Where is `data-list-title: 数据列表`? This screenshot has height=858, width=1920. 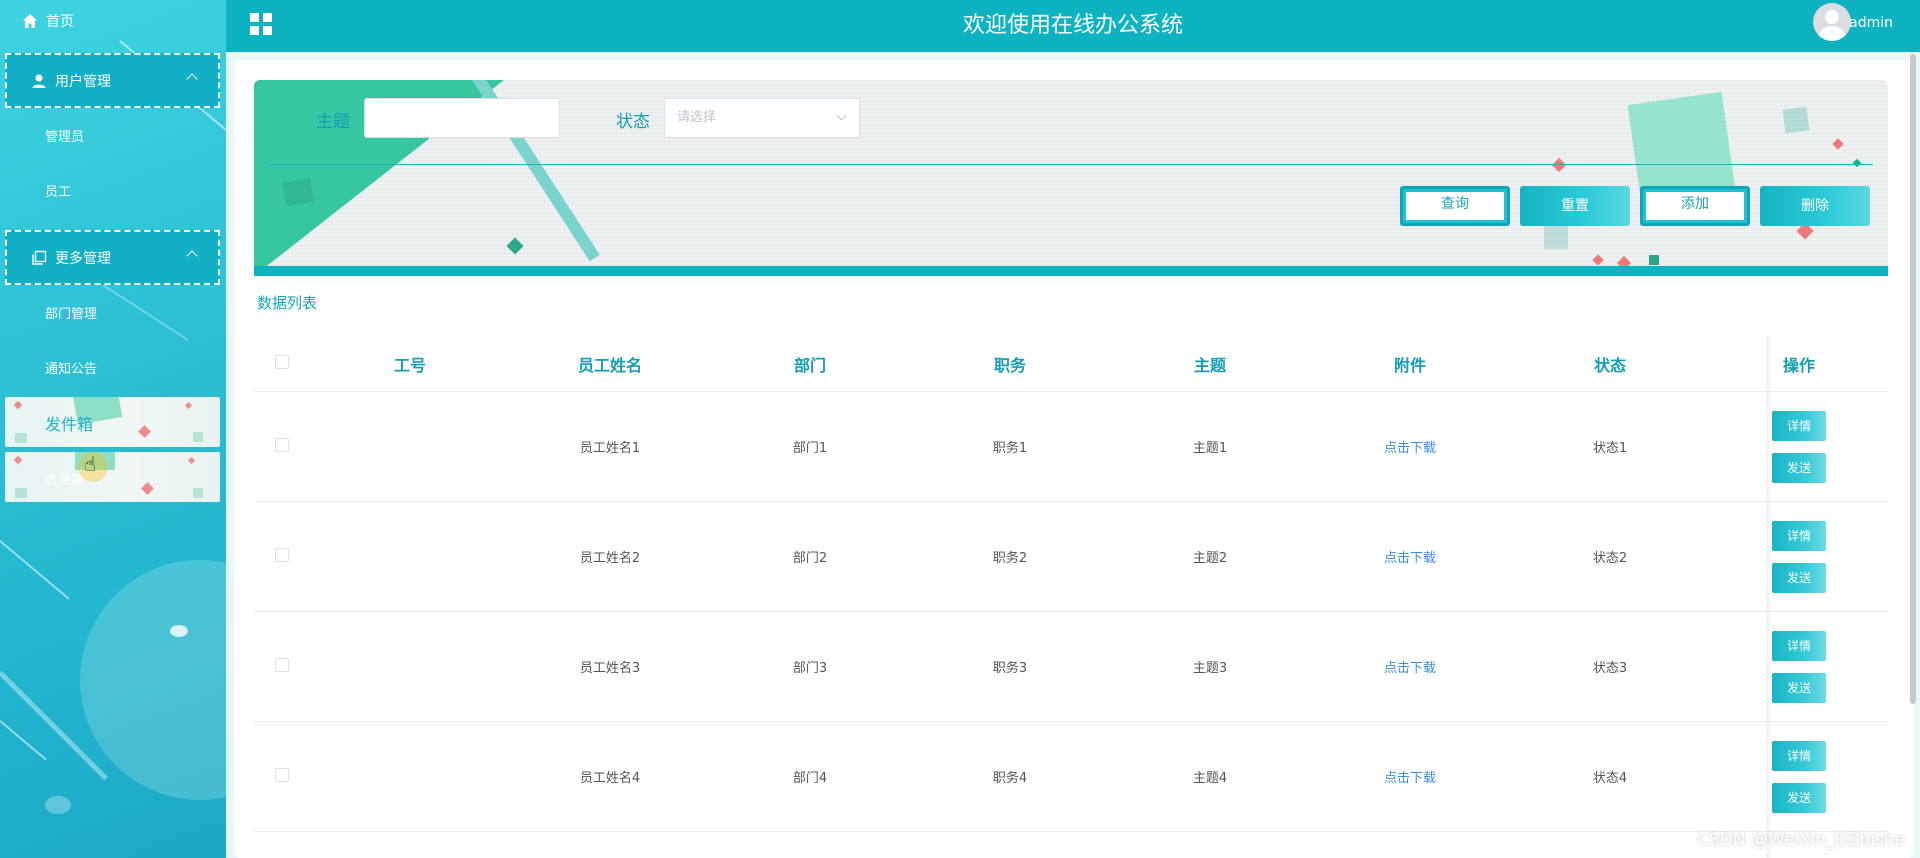
data-list-title: 数据列表 is located at coordinates (287, 303).